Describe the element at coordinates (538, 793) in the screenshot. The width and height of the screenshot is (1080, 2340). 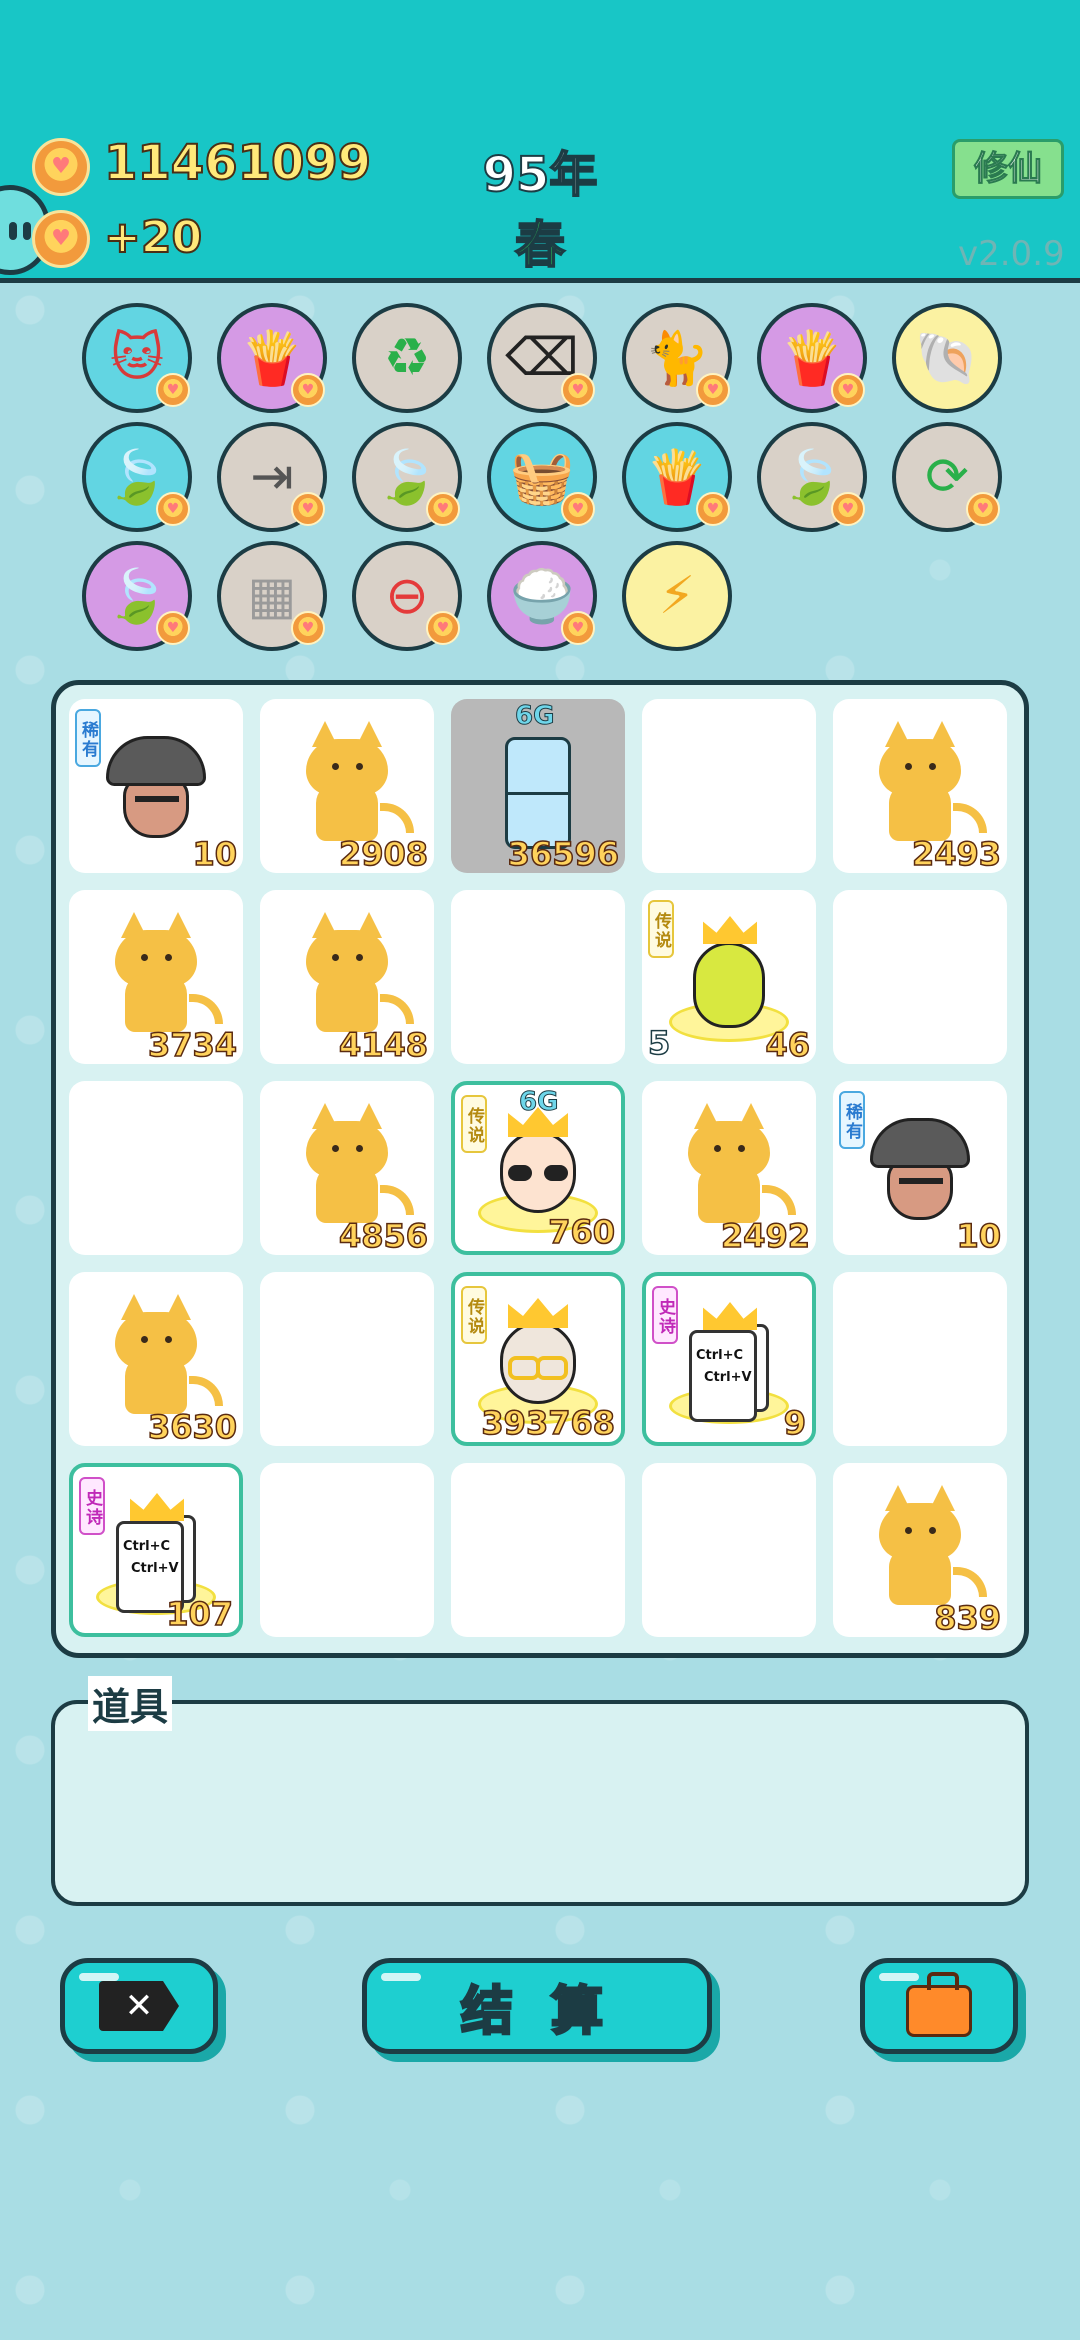
I see `fridge-icon` at that location.